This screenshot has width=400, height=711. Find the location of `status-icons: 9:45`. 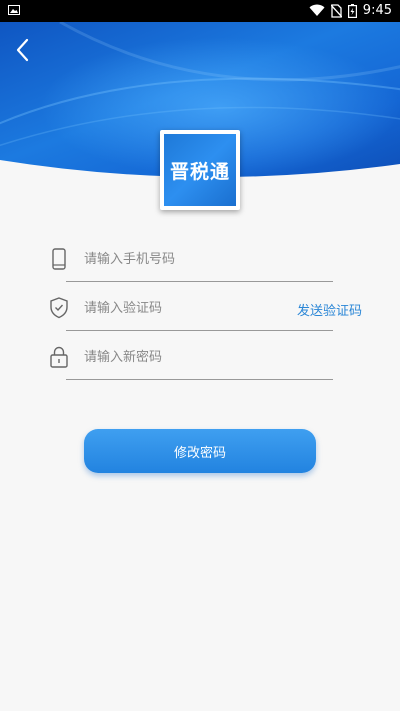

status-icons: 9:45 is located at coordinates (350, 10).